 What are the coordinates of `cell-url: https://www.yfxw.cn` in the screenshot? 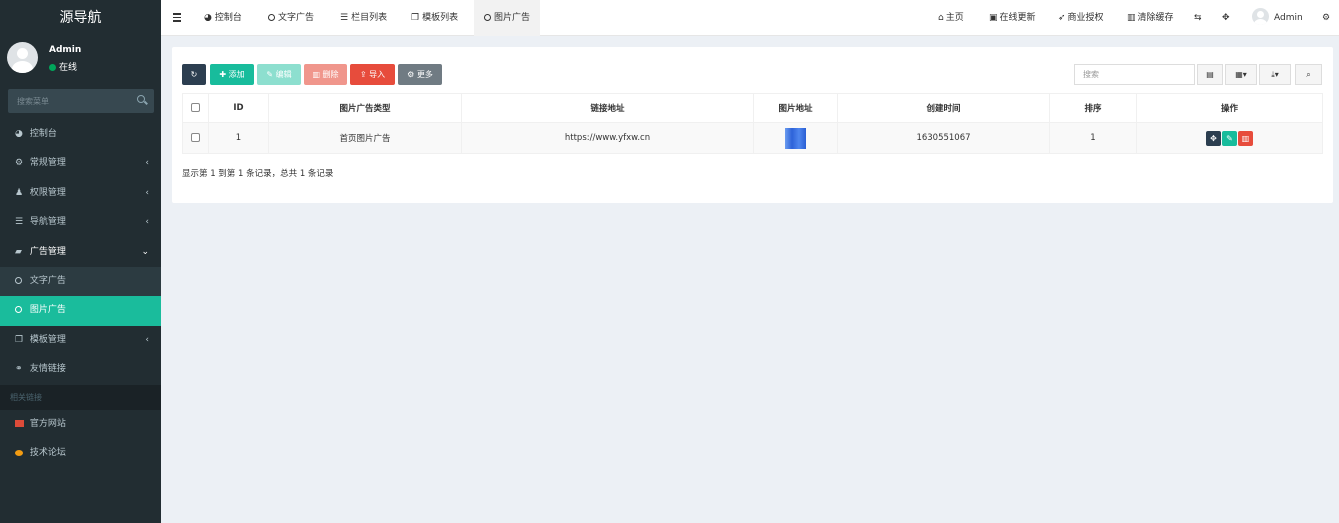 It's located at (607, 138).